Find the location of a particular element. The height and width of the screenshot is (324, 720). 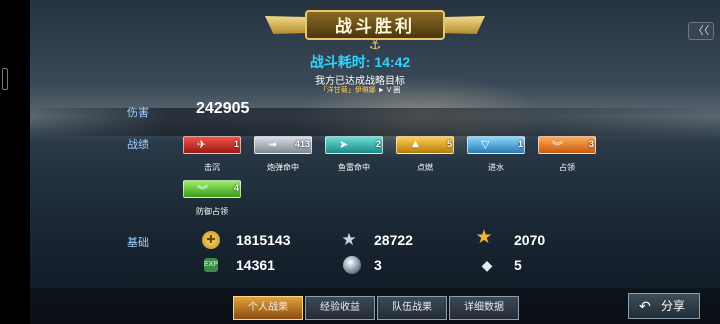

medal-capture-badge is located at coordinates (567, 145).